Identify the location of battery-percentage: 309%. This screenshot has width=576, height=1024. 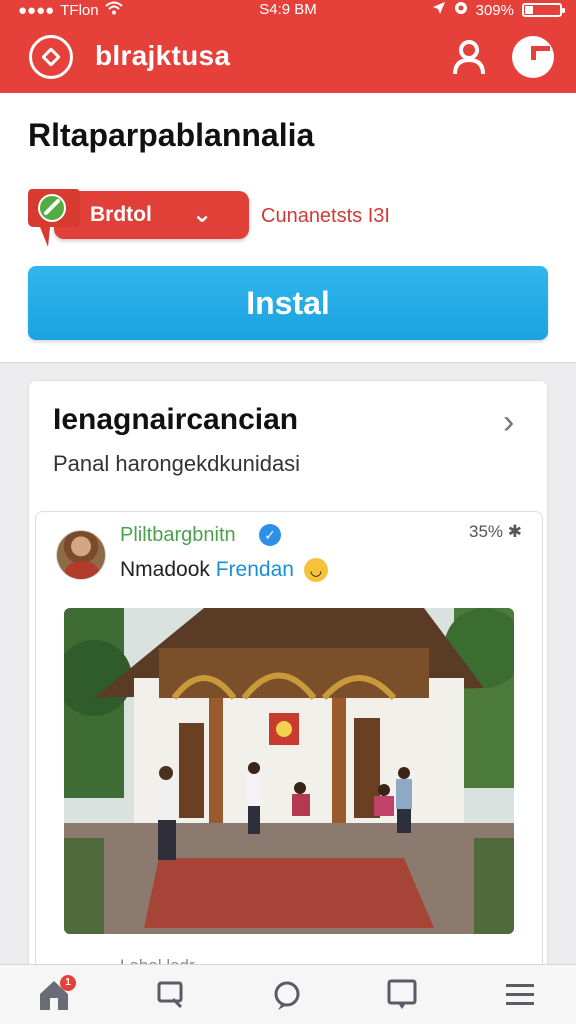
(494, 10).